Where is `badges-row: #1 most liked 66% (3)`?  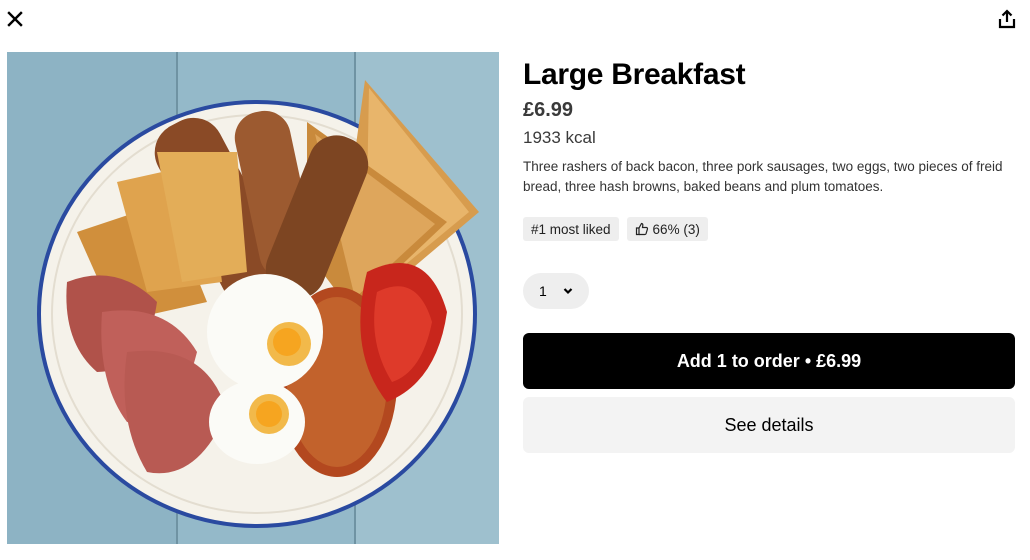 badges-row: #1 most liked 66% (3) is located at coordinates (769, 229).